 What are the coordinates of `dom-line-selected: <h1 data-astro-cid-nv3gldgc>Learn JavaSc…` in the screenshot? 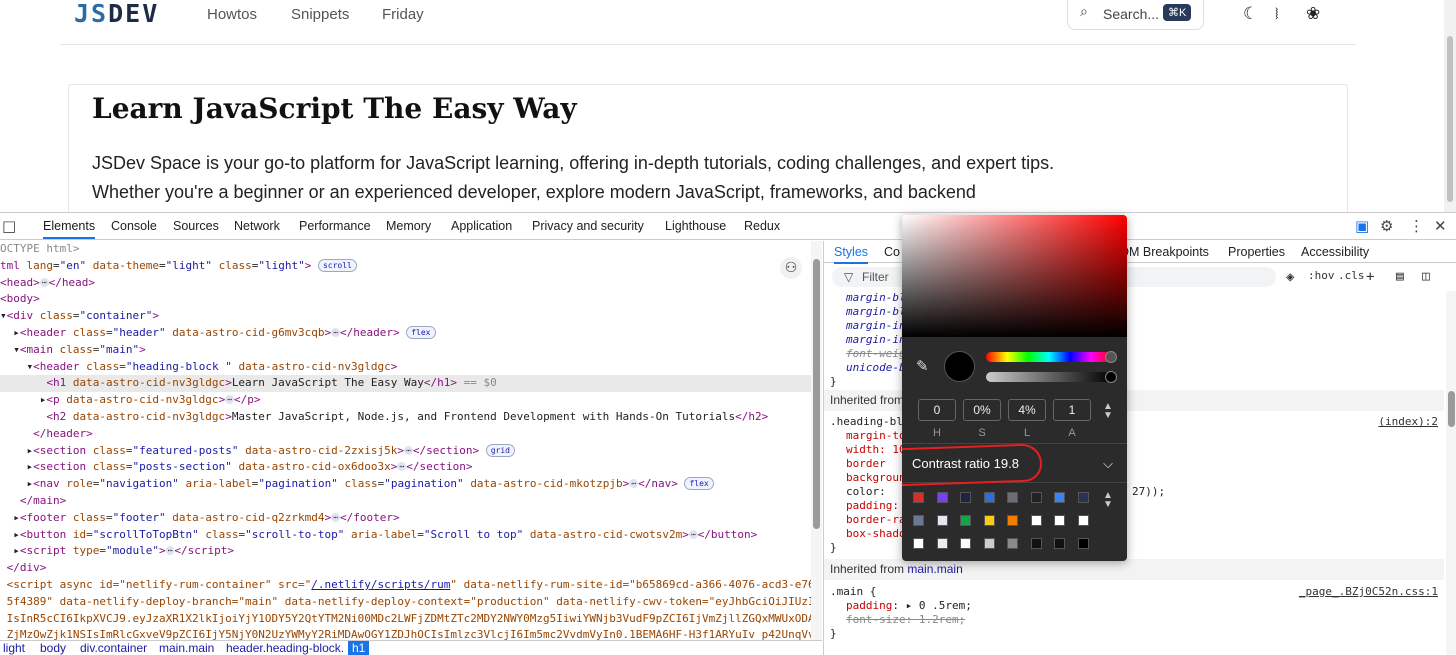 It's located at (411, 384).